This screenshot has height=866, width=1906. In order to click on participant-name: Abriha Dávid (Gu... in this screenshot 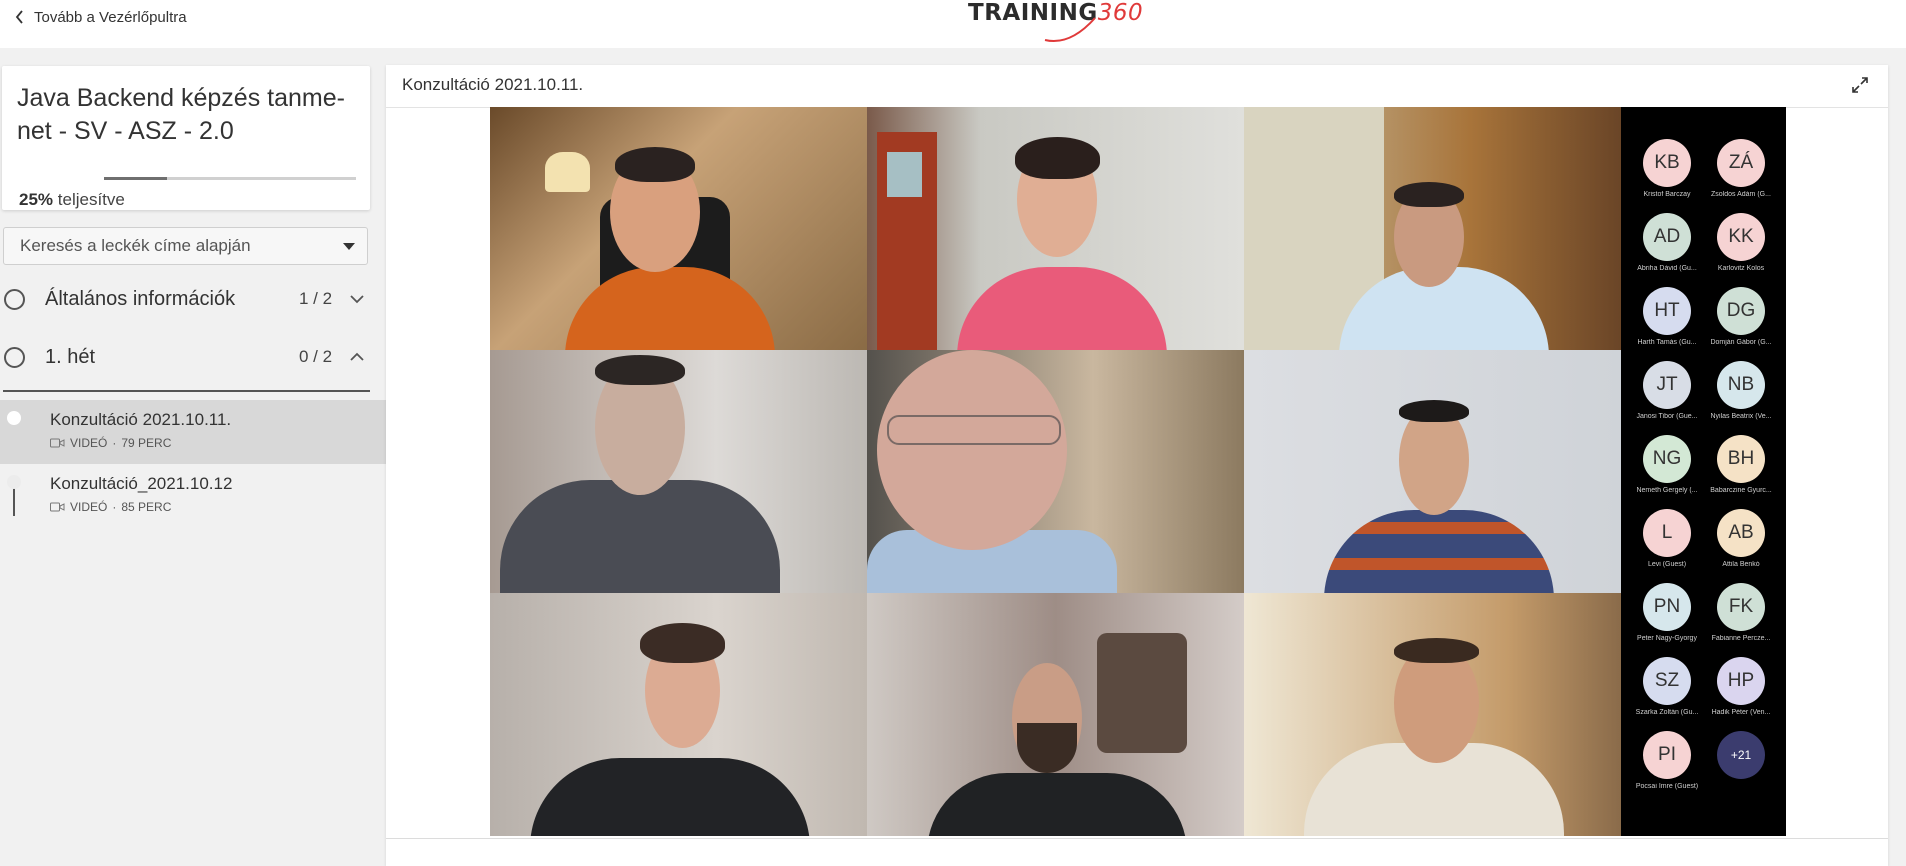, I will do `click(1667, 268)`.